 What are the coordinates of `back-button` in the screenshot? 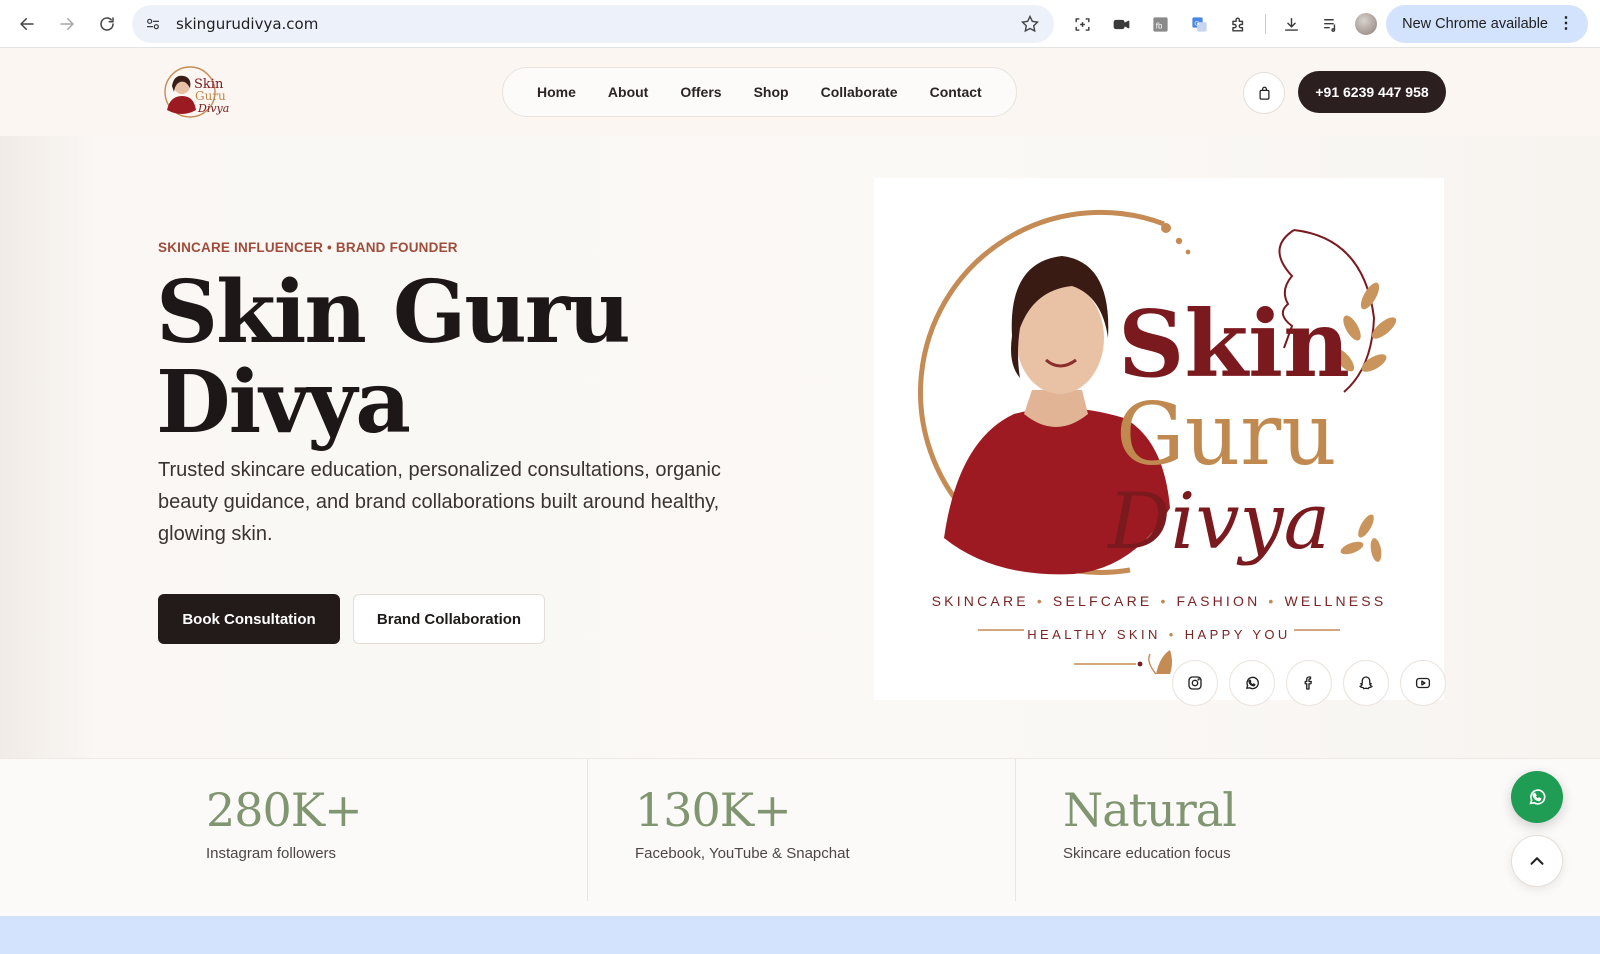 It's located at (27, 24).